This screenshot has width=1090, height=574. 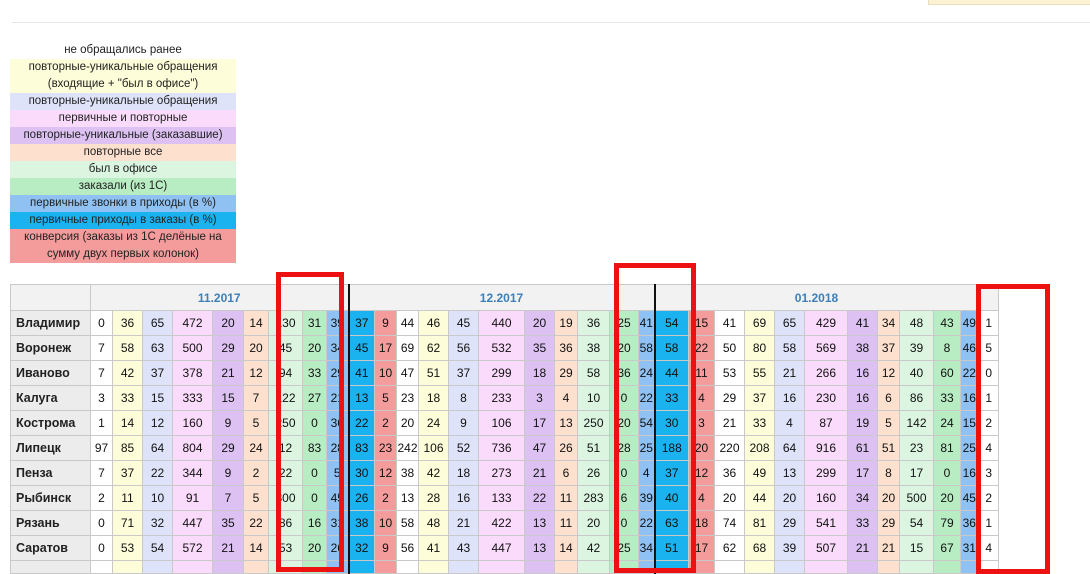 I want to click on value-cell: 86, so click(x=916, y=398).